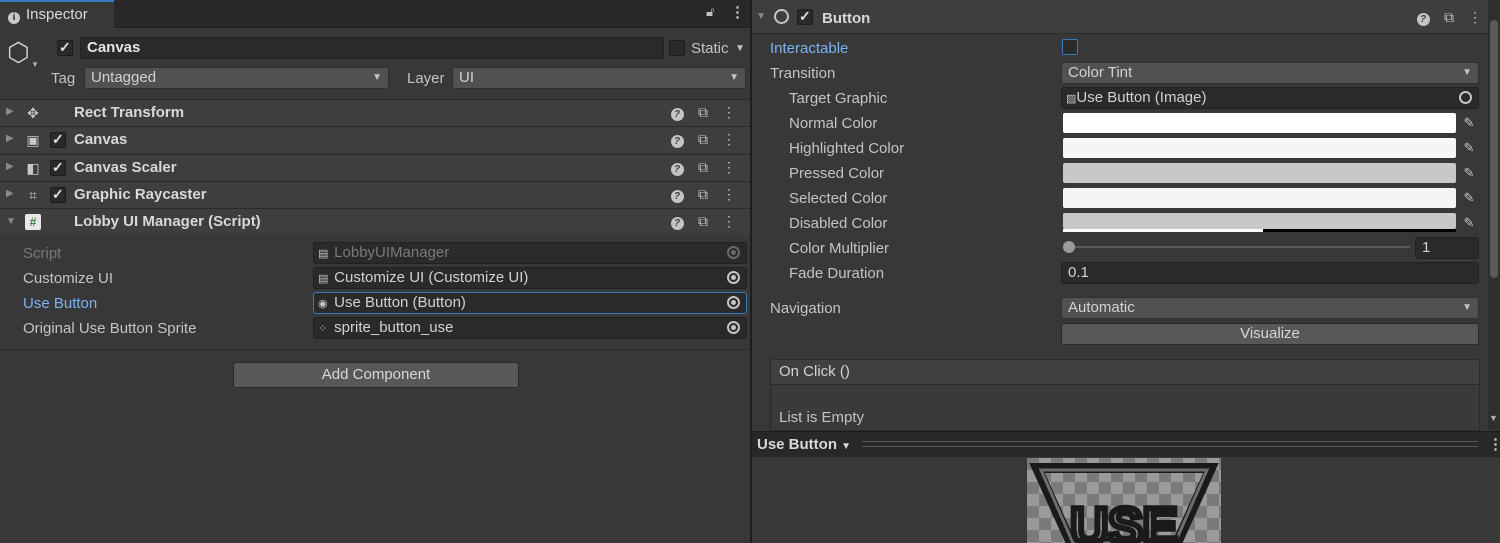  What do you see at coordinates (35, 64) in the screenshot?
I see `icon-dropdown-caret-icon: ▼` at bounding box center [35, 64].